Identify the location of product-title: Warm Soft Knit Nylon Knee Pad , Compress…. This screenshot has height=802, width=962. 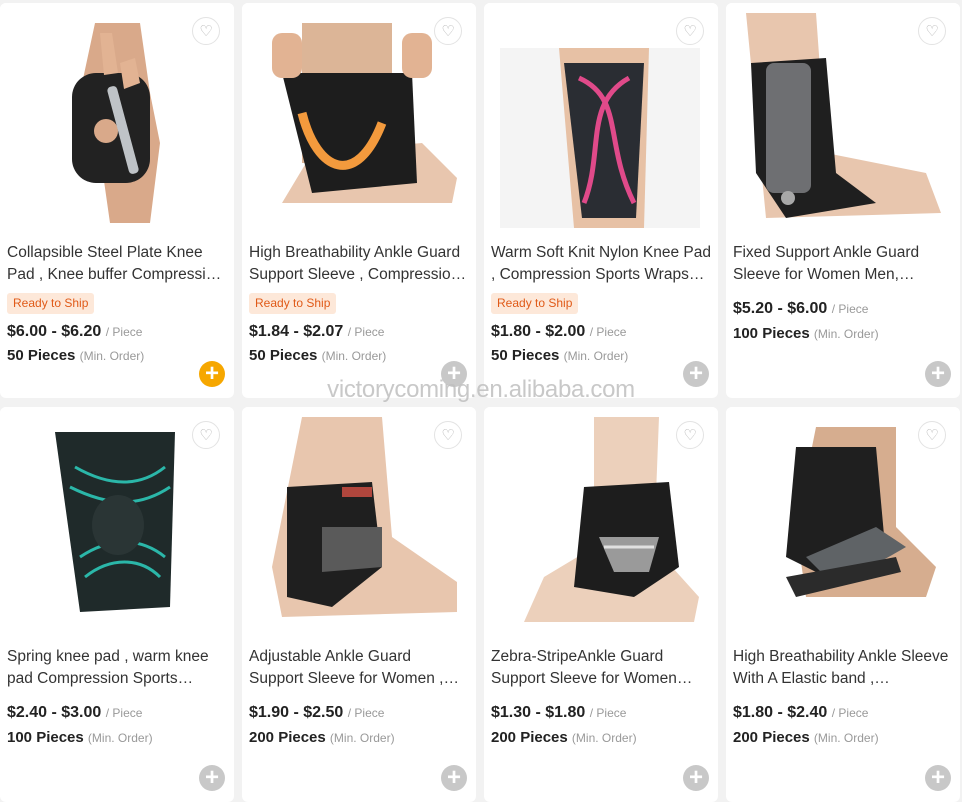
(601, 264).